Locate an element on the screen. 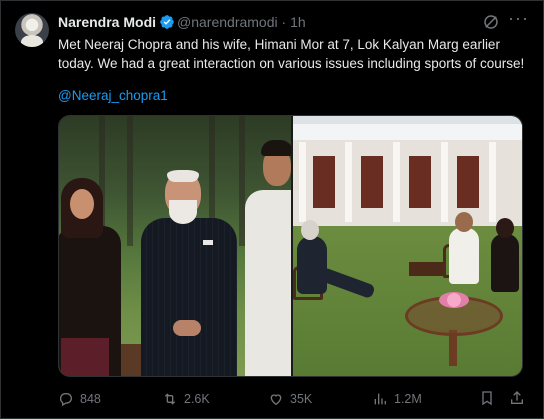 The height and width of the screenshot is (419, 544). woman-figure-skirt is located at coordinates (85, 357).